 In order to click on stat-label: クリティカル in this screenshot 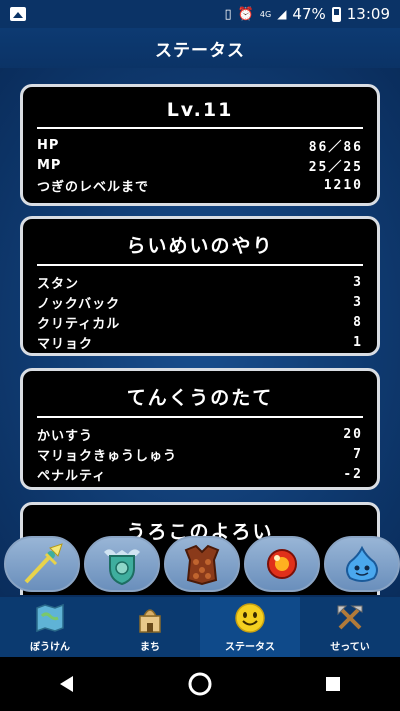, I will do `click(79, 324)`.